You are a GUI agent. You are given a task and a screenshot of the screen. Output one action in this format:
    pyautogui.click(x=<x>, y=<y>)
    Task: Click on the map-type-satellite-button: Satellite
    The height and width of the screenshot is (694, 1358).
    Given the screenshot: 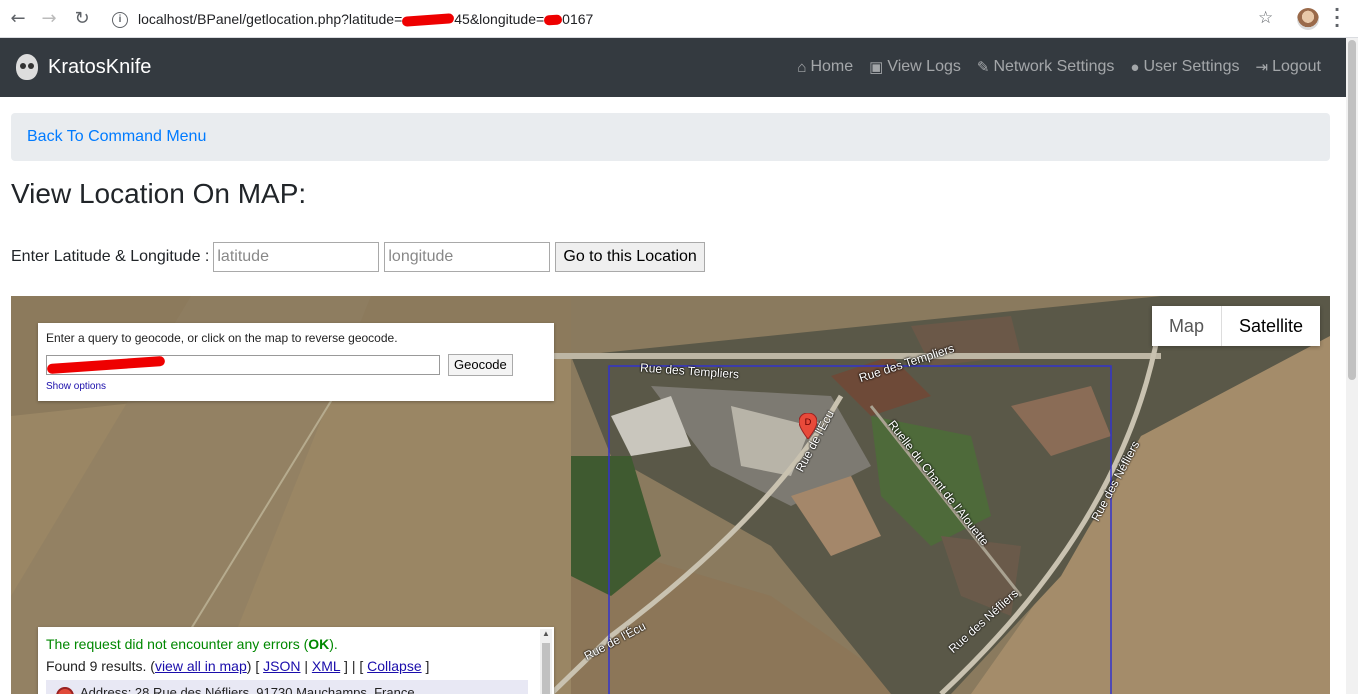 What is the action you would take?
    pyautogui.click(x=1270, y=326)
    